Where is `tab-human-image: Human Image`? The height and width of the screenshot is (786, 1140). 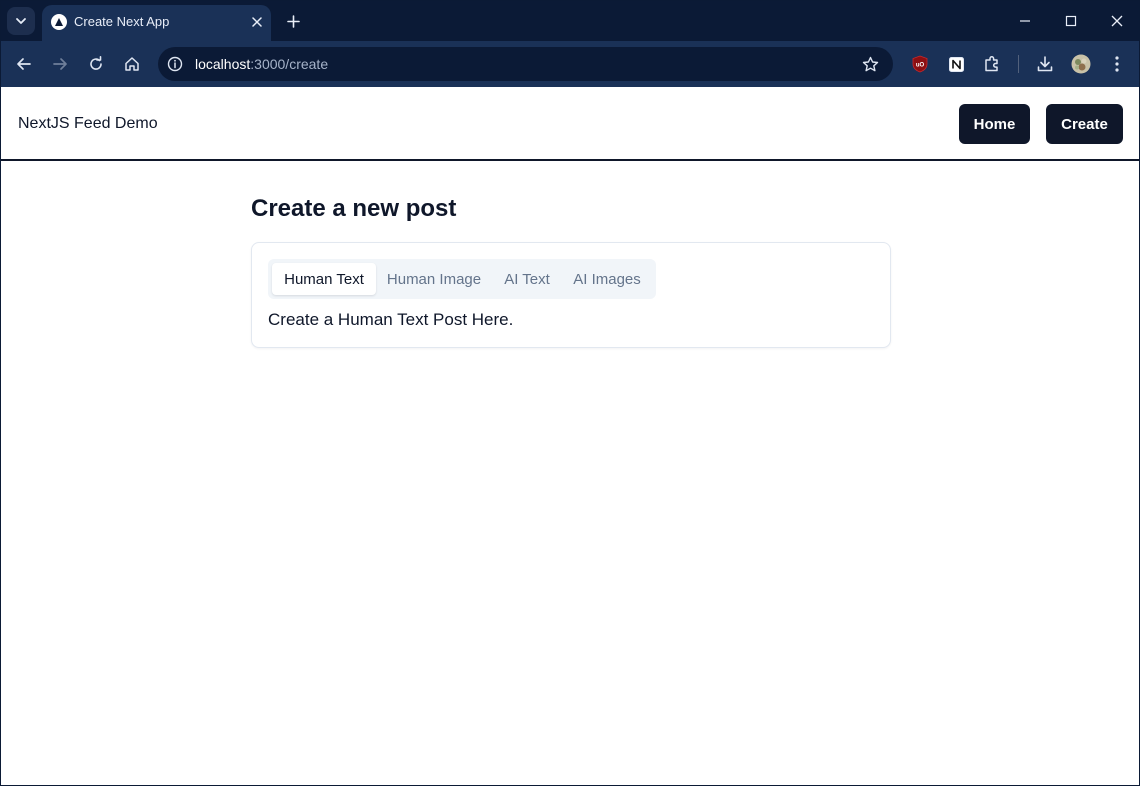
tab-human-image: Human Image is located at coordinates (434, 279).